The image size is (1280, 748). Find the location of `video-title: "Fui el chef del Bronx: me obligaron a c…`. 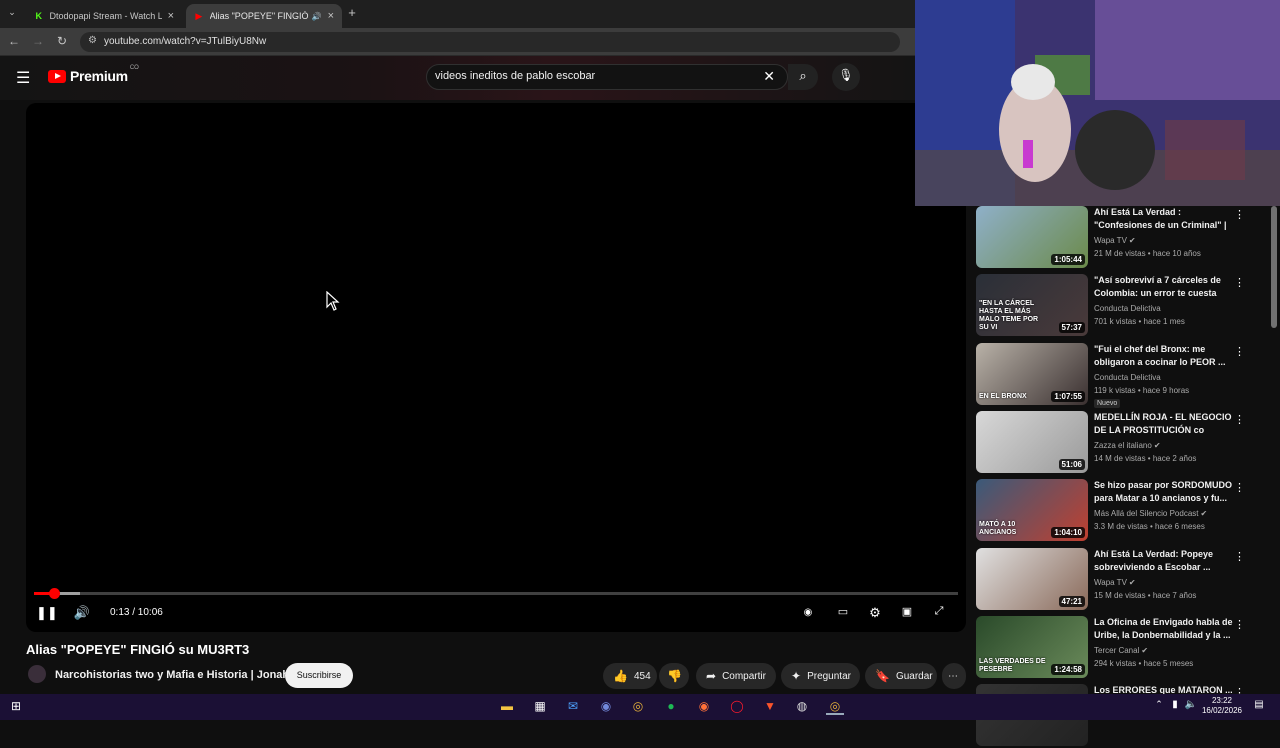

video-title: "Fui el chef del Bronx: me obligaron a c… is located at coordinates (1164, 356).